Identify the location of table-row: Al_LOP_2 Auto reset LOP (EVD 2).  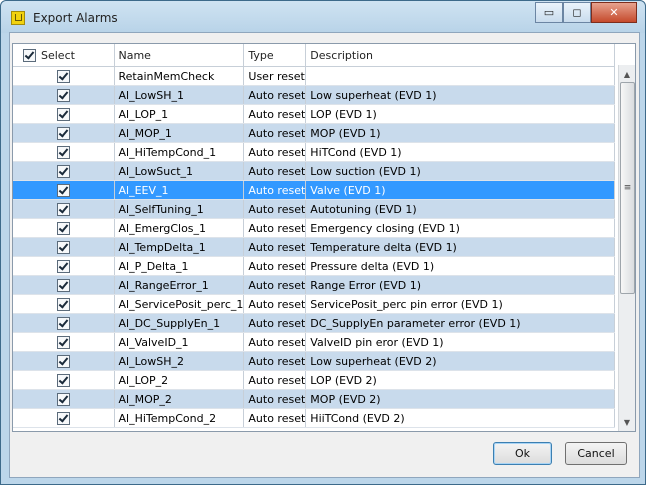
(314, 380).